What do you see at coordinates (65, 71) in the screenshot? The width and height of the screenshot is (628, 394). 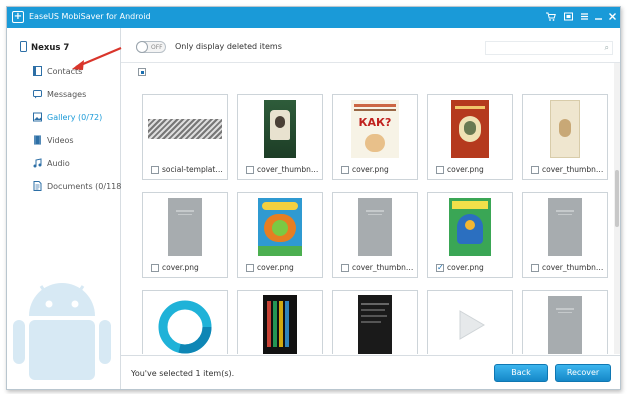 I see `sidebar-item-label: Contacts` at bounding box center [65, 71].